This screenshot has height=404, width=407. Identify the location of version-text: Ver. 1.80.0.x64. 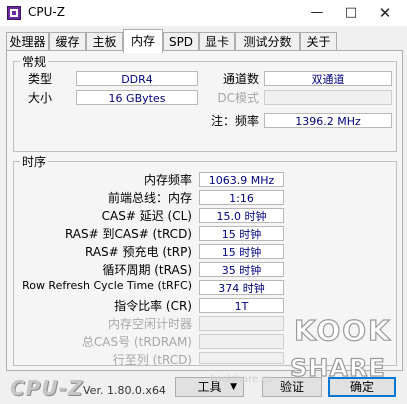
(124, 390).